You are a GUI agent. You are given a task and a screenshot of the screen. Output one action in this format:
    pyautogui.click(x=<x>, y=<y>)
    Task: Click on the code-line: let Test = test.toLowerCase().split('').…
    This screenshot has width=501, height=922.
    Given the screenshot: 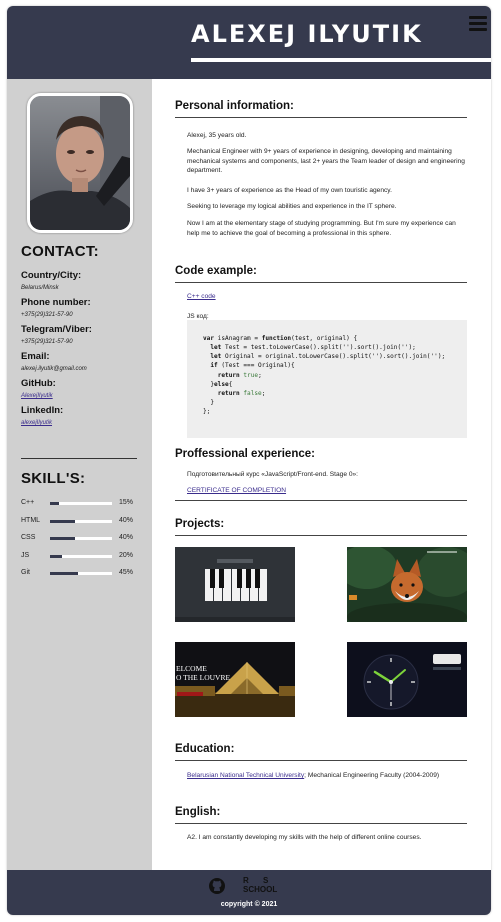 What is the action you would take?
    pyautogui.click(x=313, y=348)
    